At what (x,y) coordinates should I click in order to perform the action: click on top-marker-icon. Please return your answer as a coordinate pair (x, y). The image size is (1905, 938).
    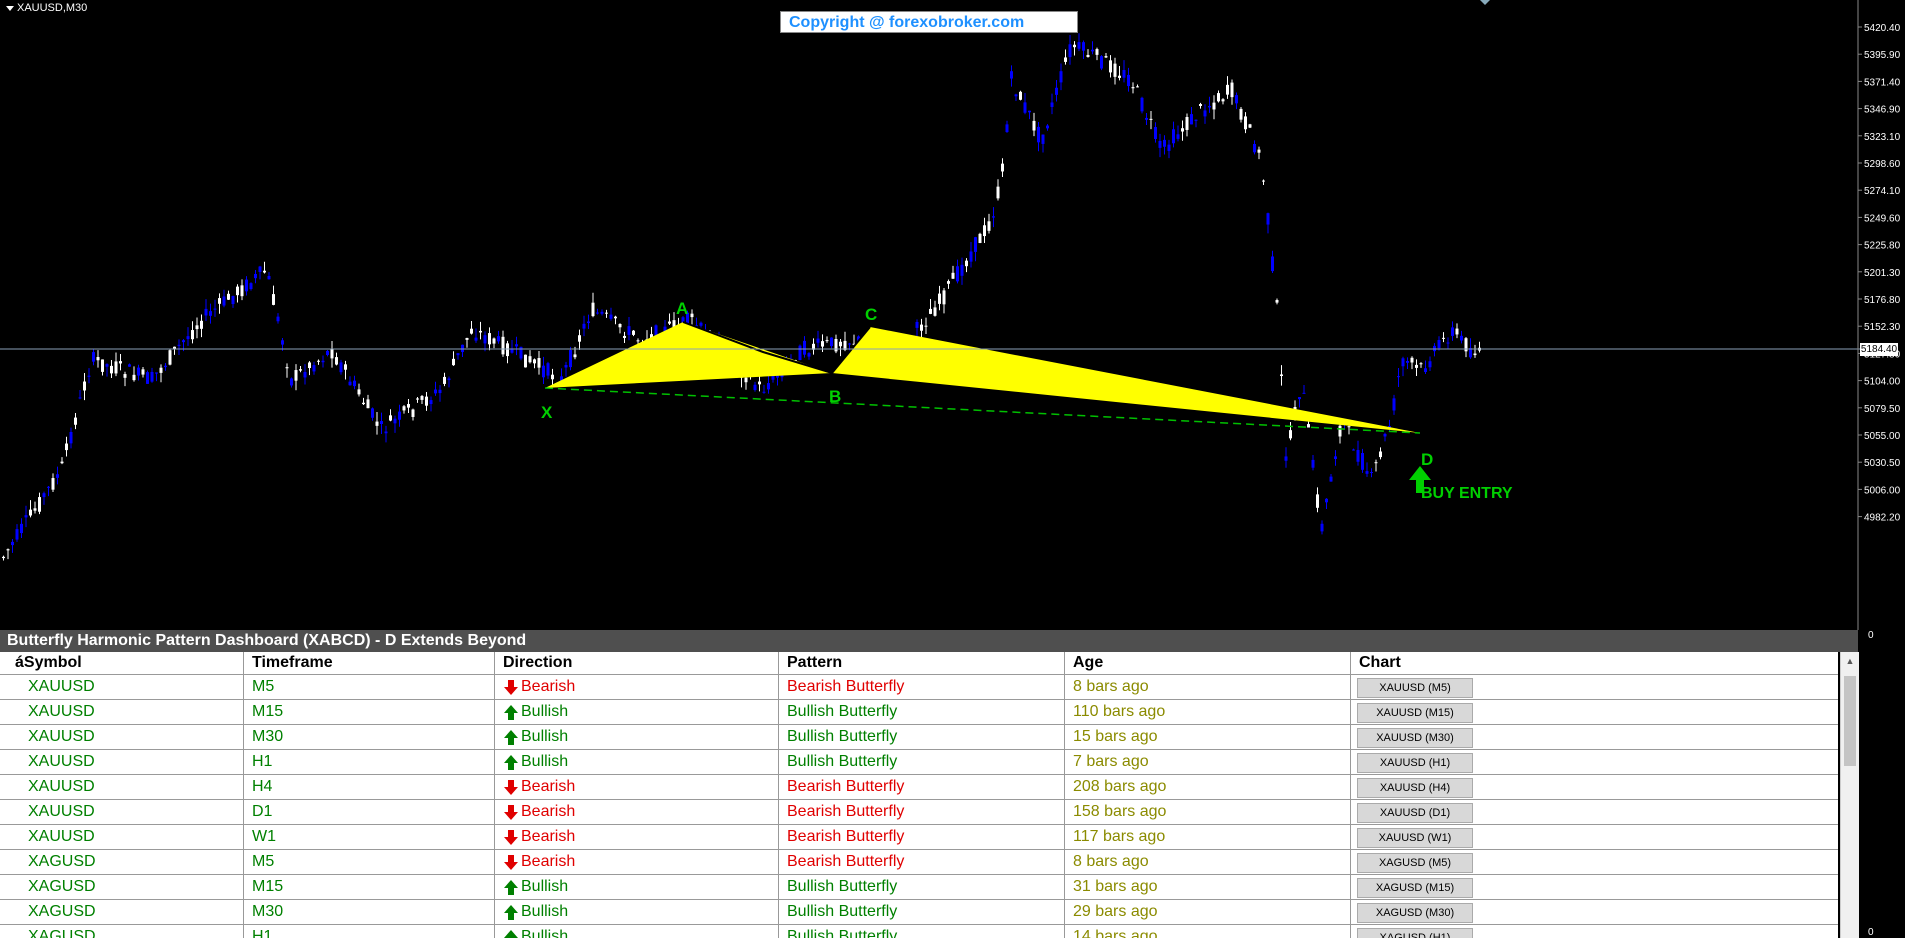
    Looking at the image, I should click on (1485, 2).